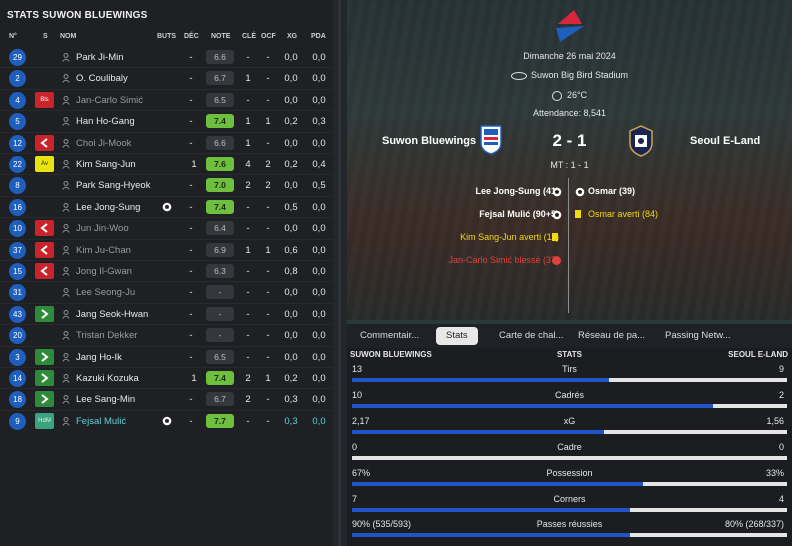  Describe the element at coordinates (106, 335) in the screenshot. I see `player-name: Tristan Dekker` at that location.